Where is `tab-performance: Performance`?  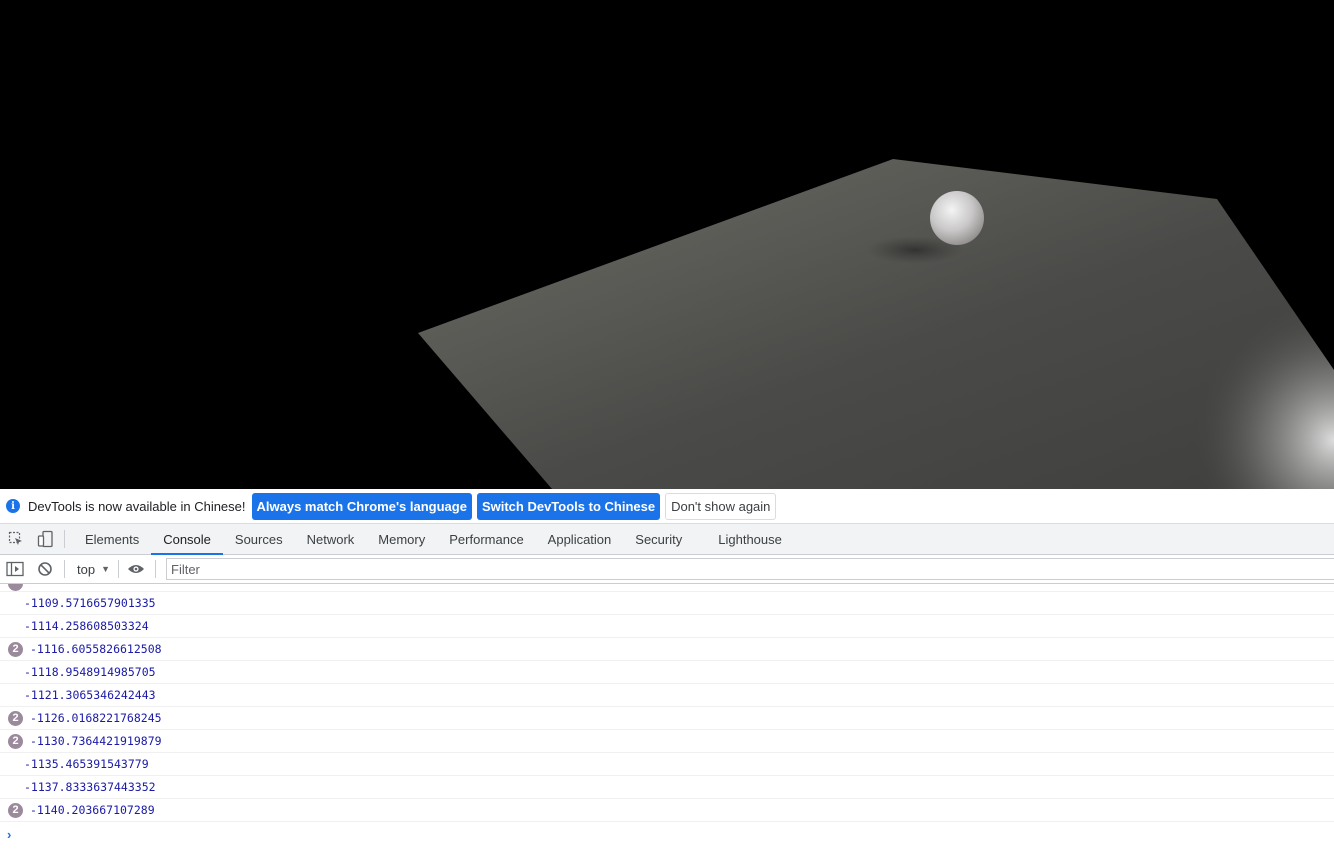
tab-performance: Performance is located at coordinates (486, 539).